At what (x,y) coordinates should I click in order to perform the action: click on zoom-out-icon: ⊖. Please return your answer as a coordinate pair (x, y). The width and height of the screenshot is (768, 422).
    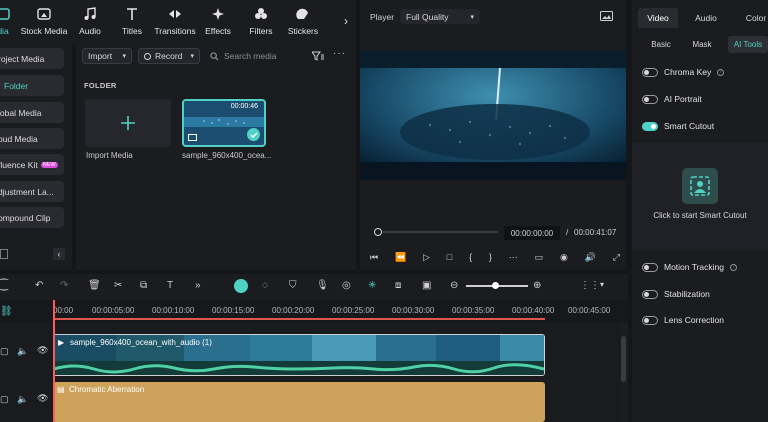
    Looking at the image, I should click on (454, 285).